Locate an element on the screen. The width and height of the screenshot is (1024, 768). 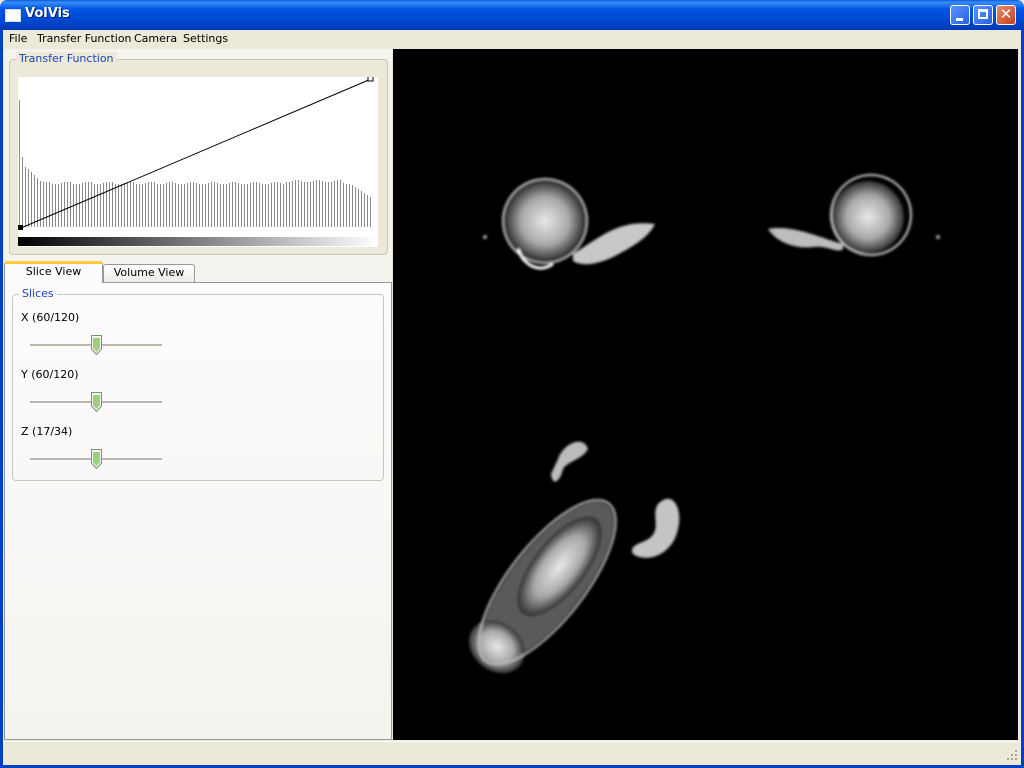
transfer-function-group: Transfer Function is located at coordinates (198, 153).